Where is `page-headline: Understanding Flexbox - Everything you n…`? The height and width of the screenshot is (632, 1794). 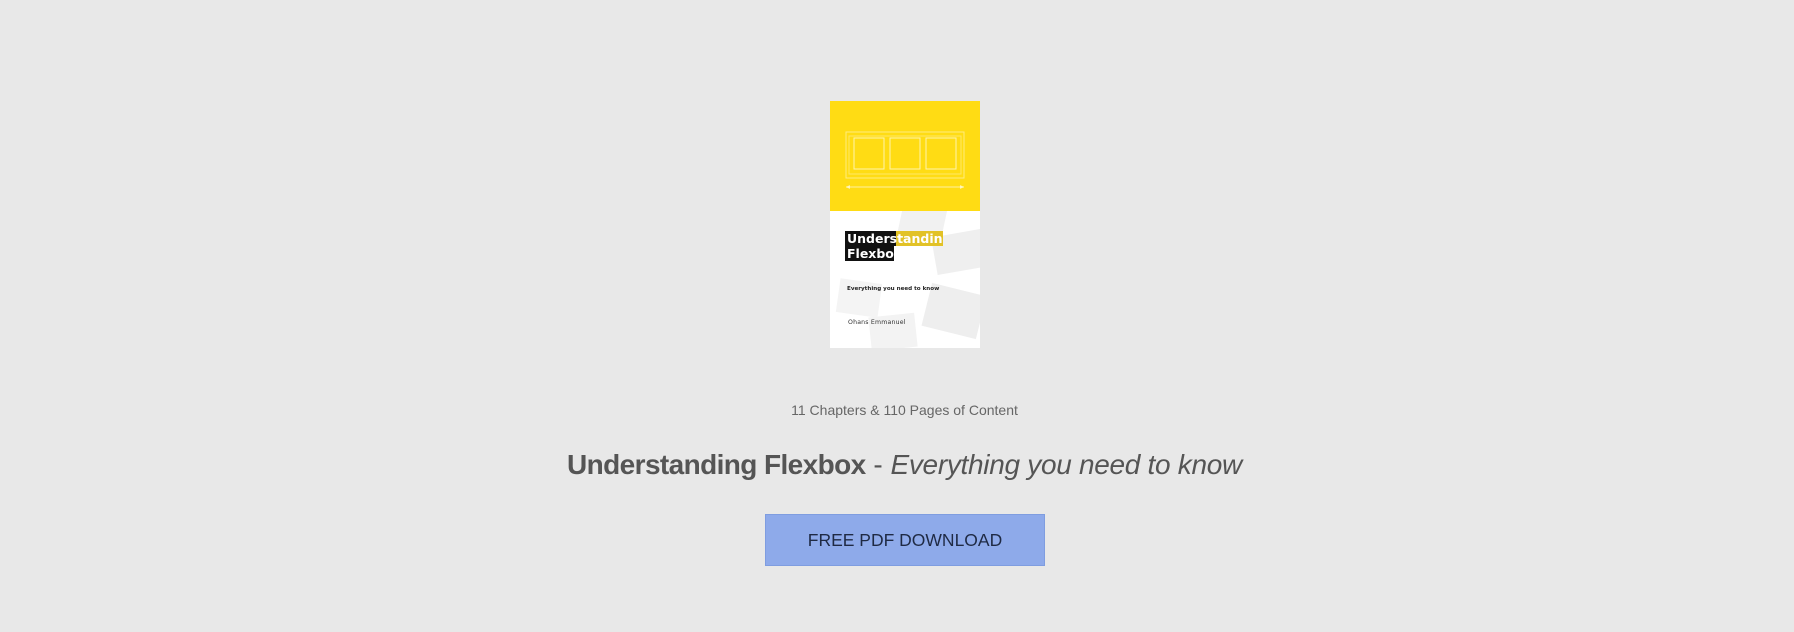
page-headline: Understanding Flexbox - Everything you n… is located at coordinates (897, 465).